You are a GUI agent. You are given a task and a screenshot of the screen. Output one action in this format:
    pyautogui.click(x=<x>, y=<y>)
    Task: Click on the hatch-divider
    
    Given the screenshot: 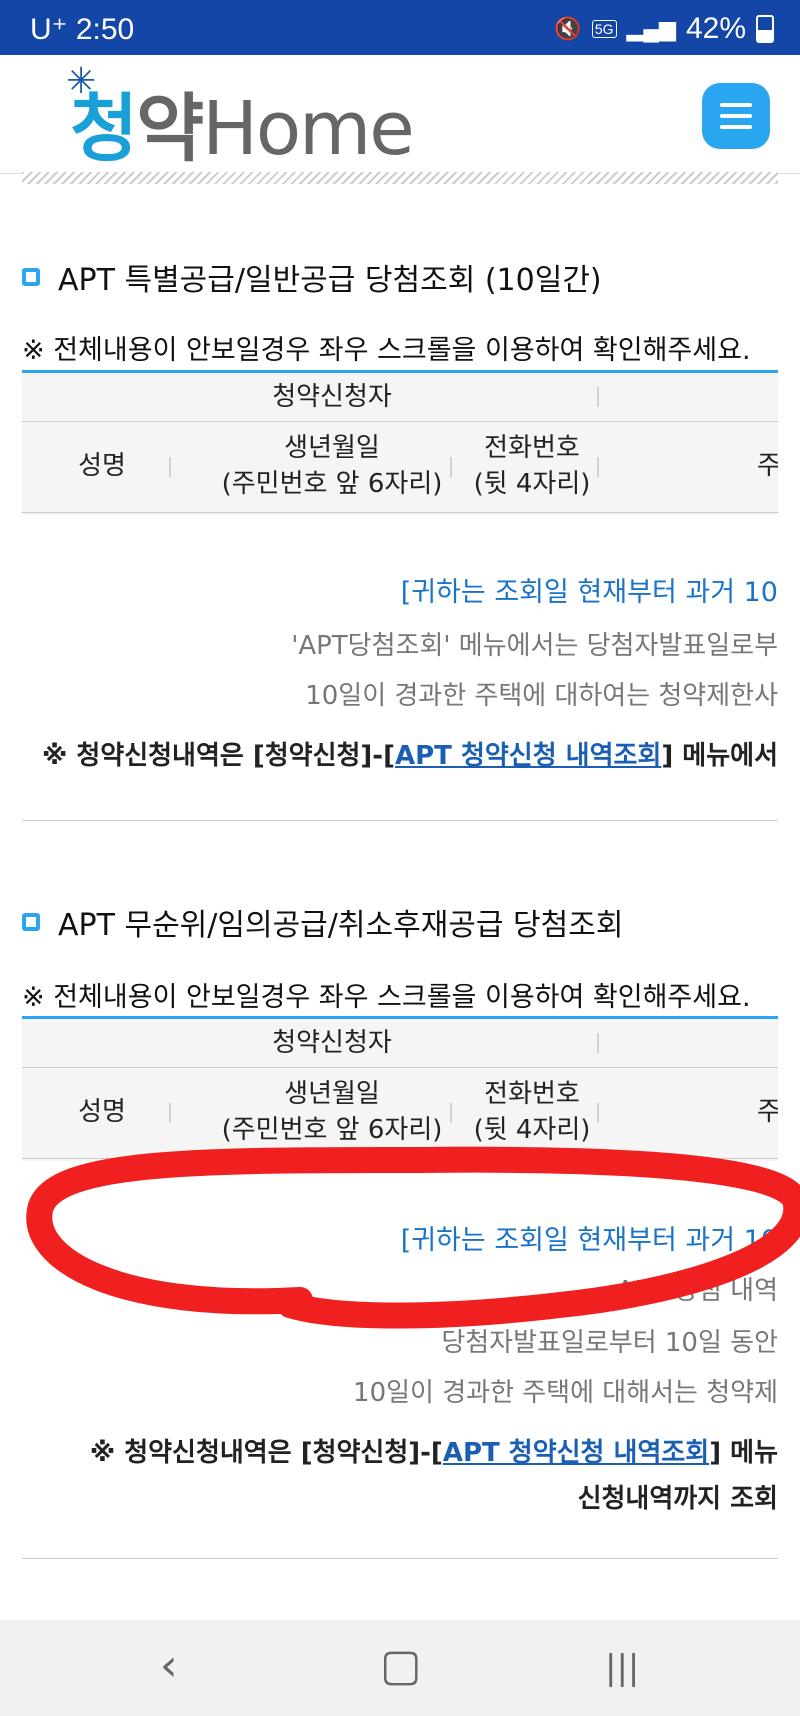 What is the action you would take?
    pyautogui.click(x=400, y=178)
    